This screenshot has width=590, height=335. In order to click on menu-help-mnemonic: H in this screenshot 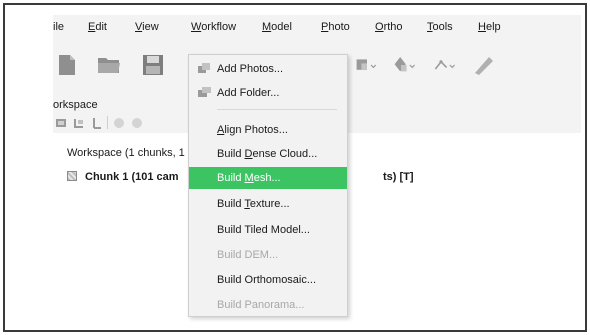, I will do `click(482, 27)`.